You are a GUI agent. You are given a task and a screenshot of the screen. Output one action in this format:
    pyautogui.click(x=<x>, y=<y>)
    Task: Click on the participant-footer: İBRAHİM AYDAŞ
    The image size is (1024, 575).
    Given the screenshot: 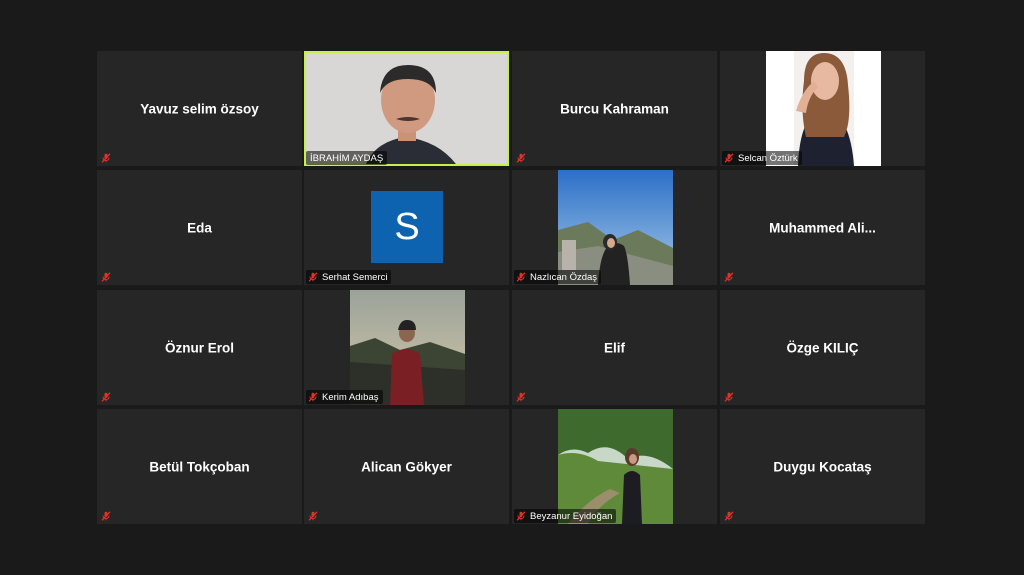 What is the action you would take?
    pyautogui.click(x=347, y=158)
    